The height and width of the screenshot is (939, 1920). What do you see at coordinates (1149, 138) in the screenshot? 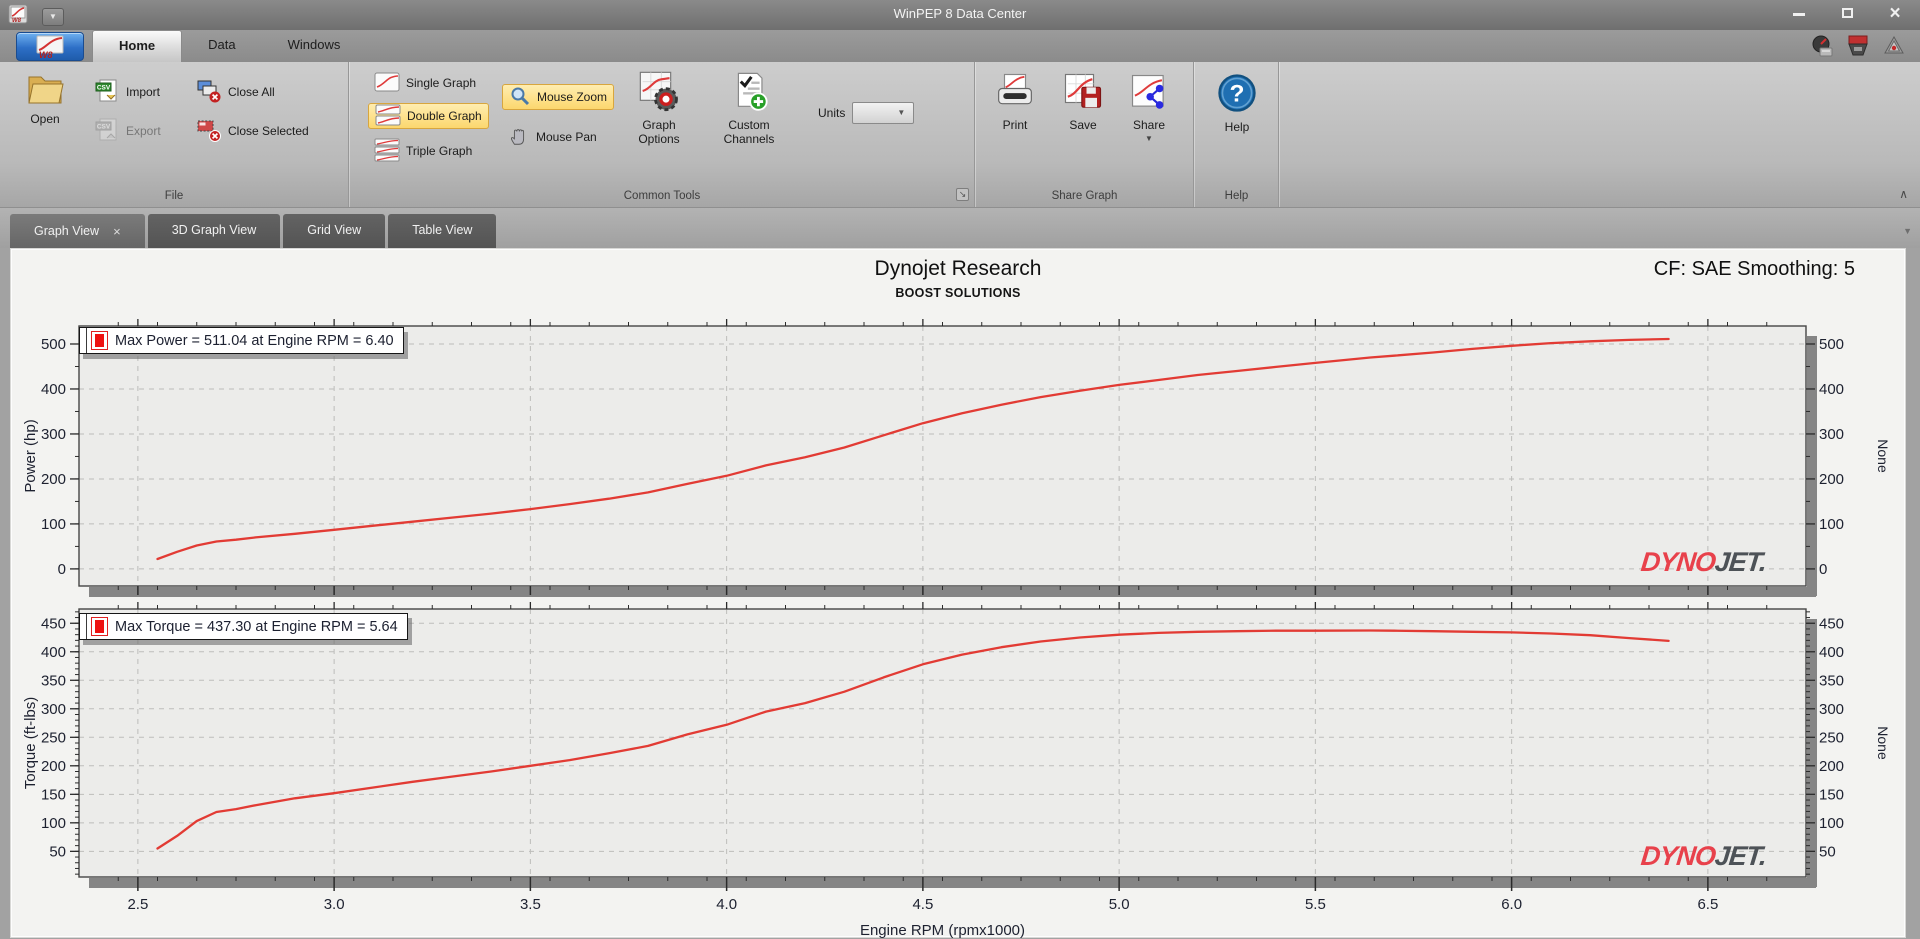
I see `share-dropdown-icon: ▼` at bounding box center [1149, 138].